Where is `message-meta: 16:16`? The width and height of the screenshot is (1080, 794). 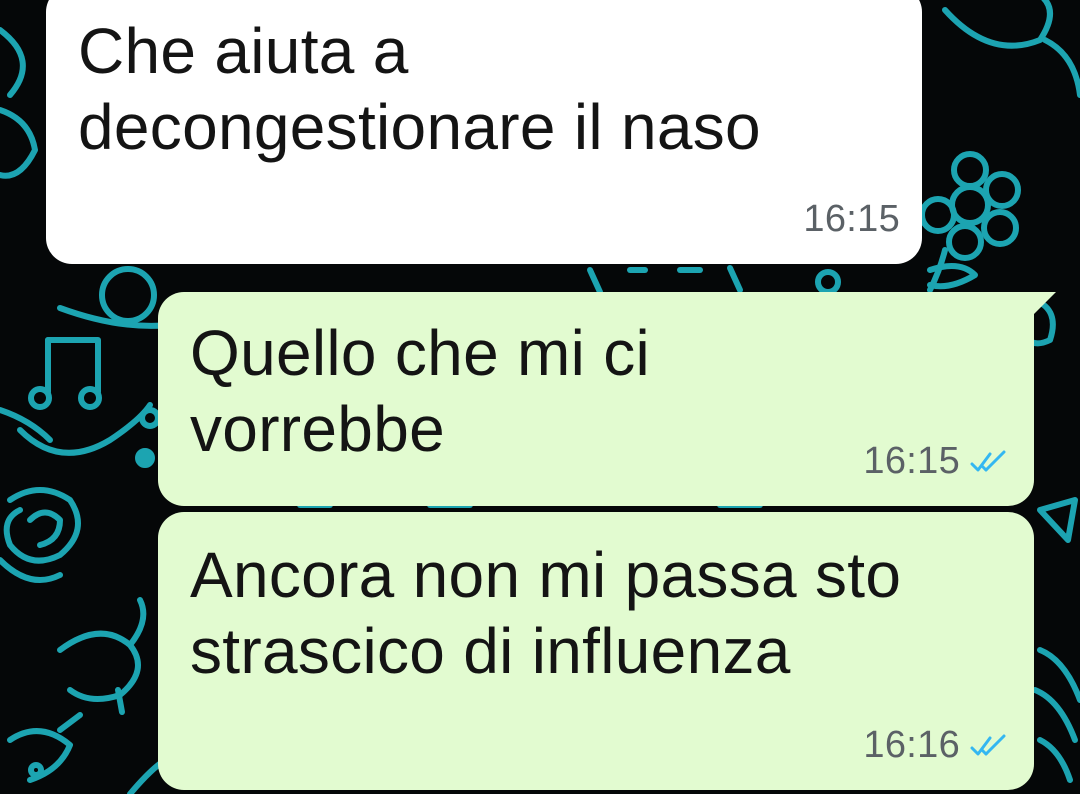
message-meta: 16:16 is located at coordinates (937, 745).